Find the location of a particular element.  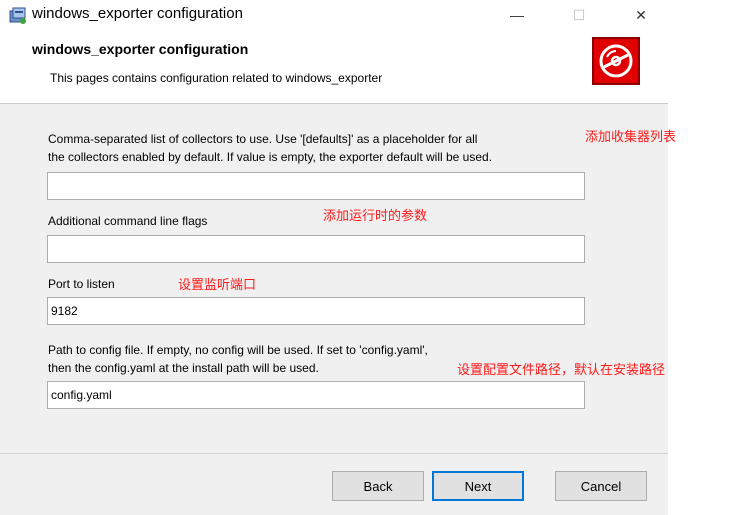

port-input is located at coordinates (316, 311).